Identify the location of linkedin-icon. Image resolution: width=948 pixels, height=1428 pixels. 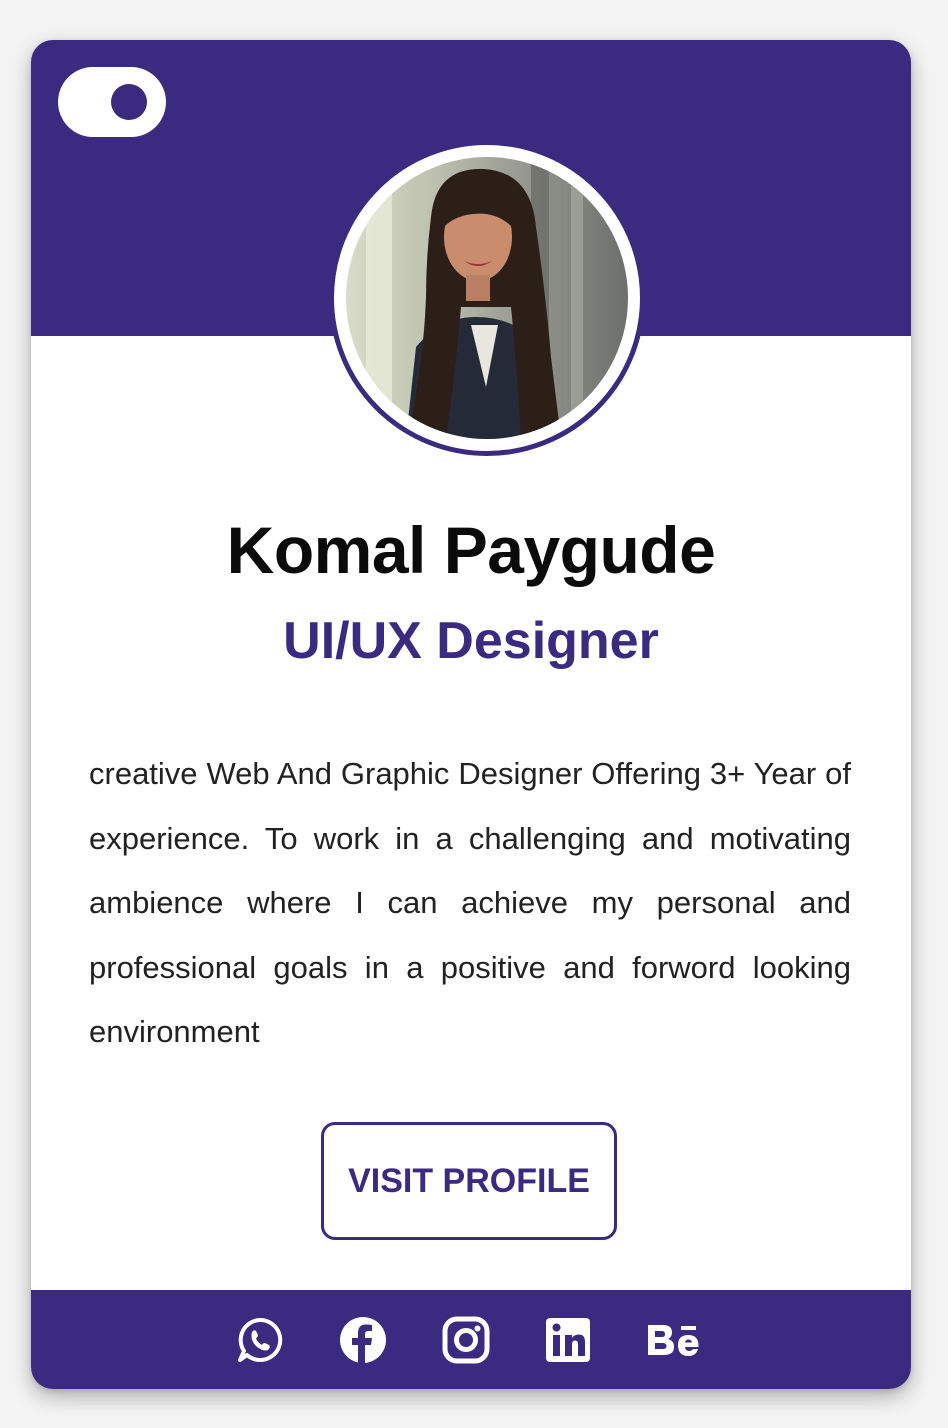
(568, 1340).